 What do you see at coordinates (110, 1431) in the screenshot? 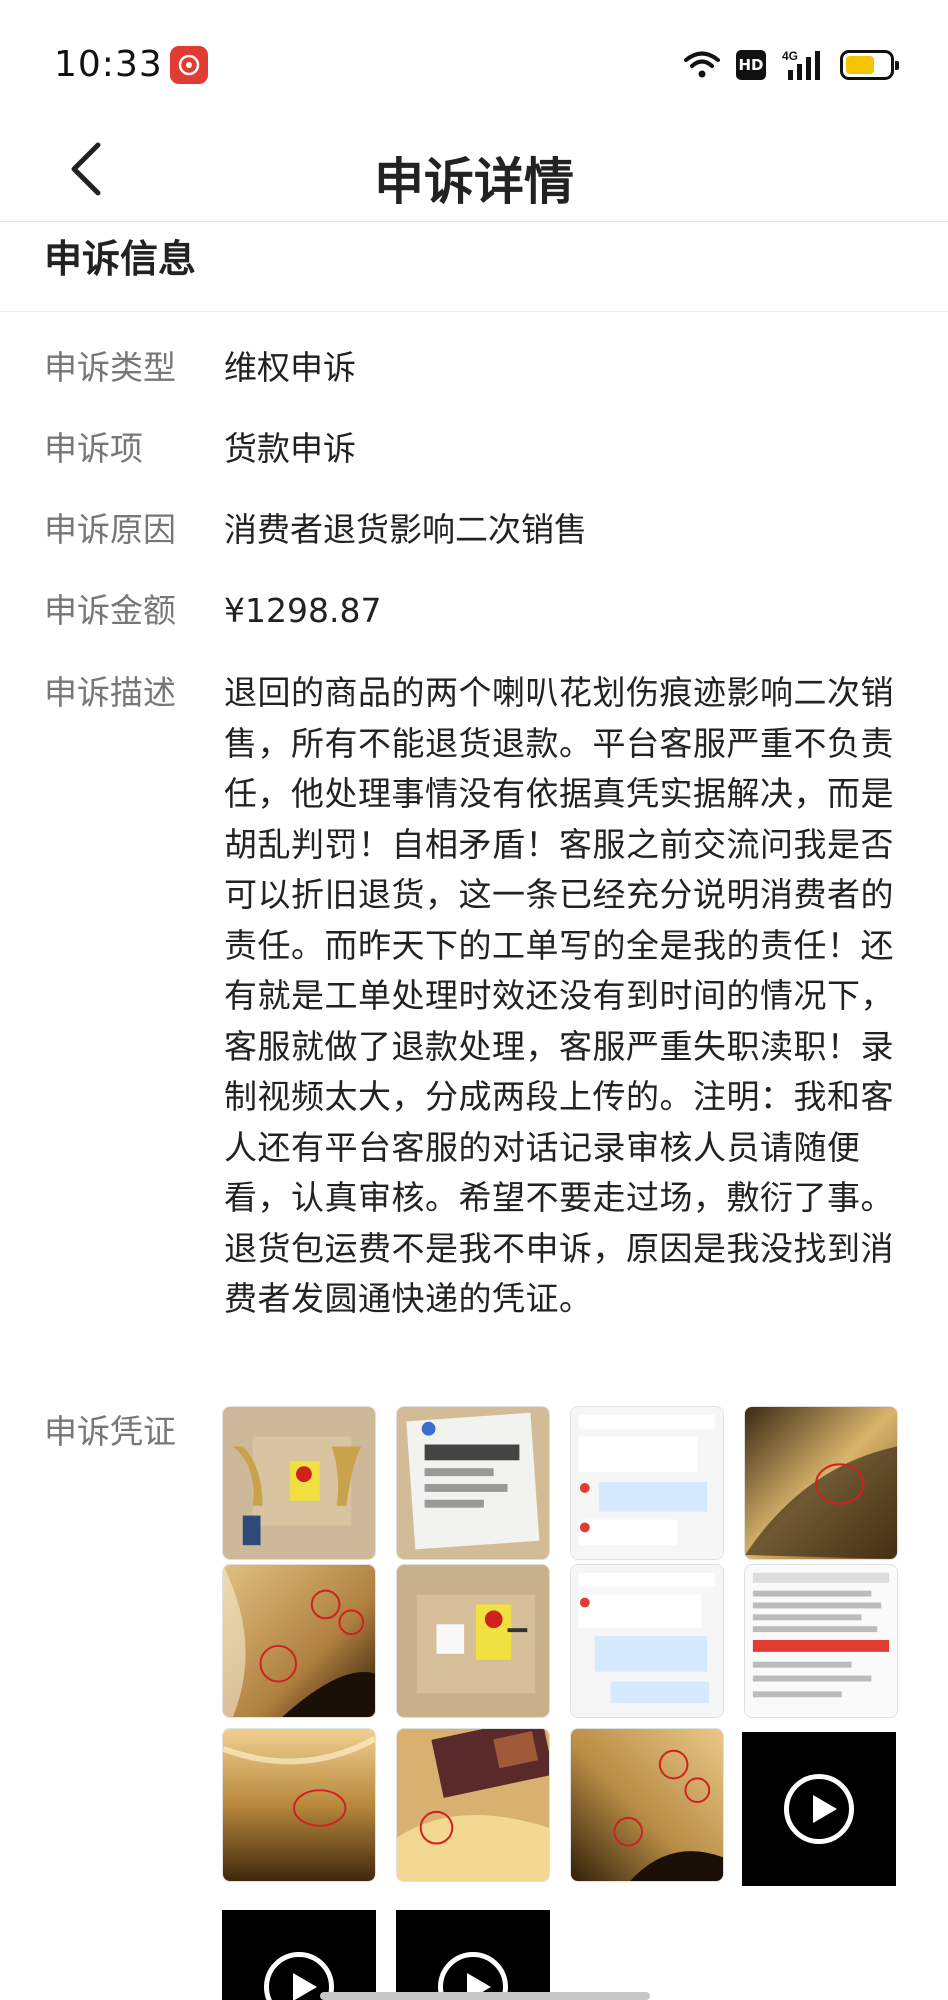
I see `proof-label: 申诉凭证` at bounding box center [110, 1431].